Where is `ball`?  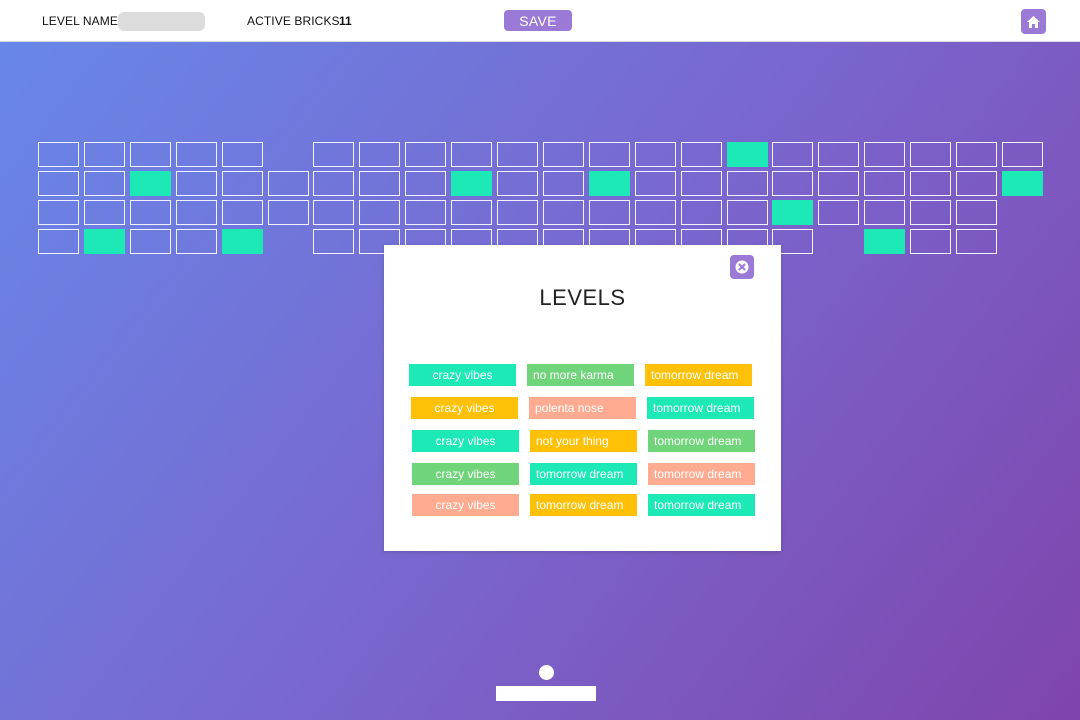 ball is located at coordinates (546, 672).